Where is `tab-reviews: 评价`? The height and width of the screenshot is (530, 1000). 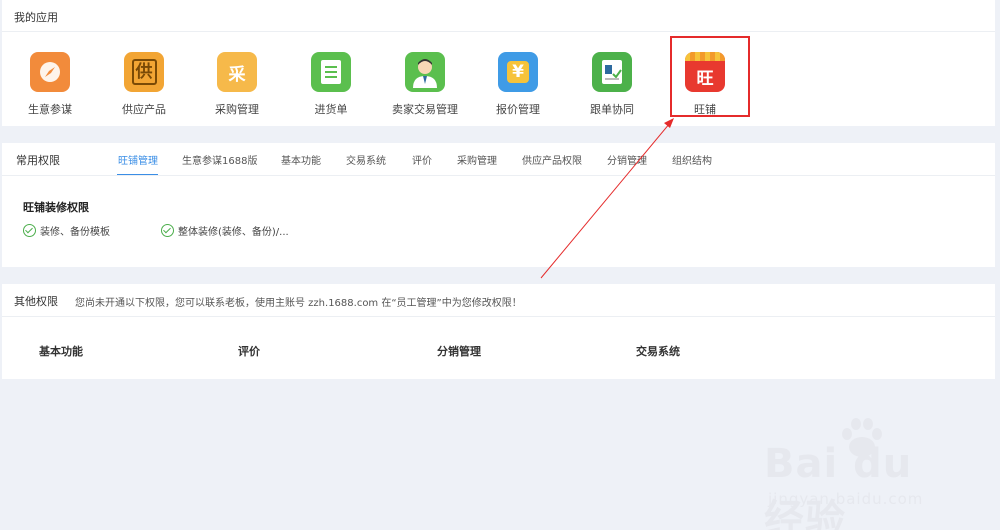 tab-reviews: 评价 is located at coordinates (422, 159).